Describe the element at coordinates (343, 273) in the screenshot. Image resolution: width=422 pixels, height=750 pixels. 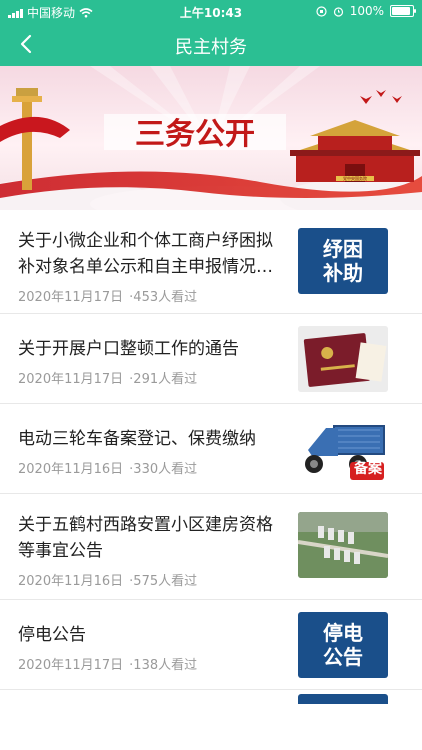
I see `thumb-line2: 补助` at that location.